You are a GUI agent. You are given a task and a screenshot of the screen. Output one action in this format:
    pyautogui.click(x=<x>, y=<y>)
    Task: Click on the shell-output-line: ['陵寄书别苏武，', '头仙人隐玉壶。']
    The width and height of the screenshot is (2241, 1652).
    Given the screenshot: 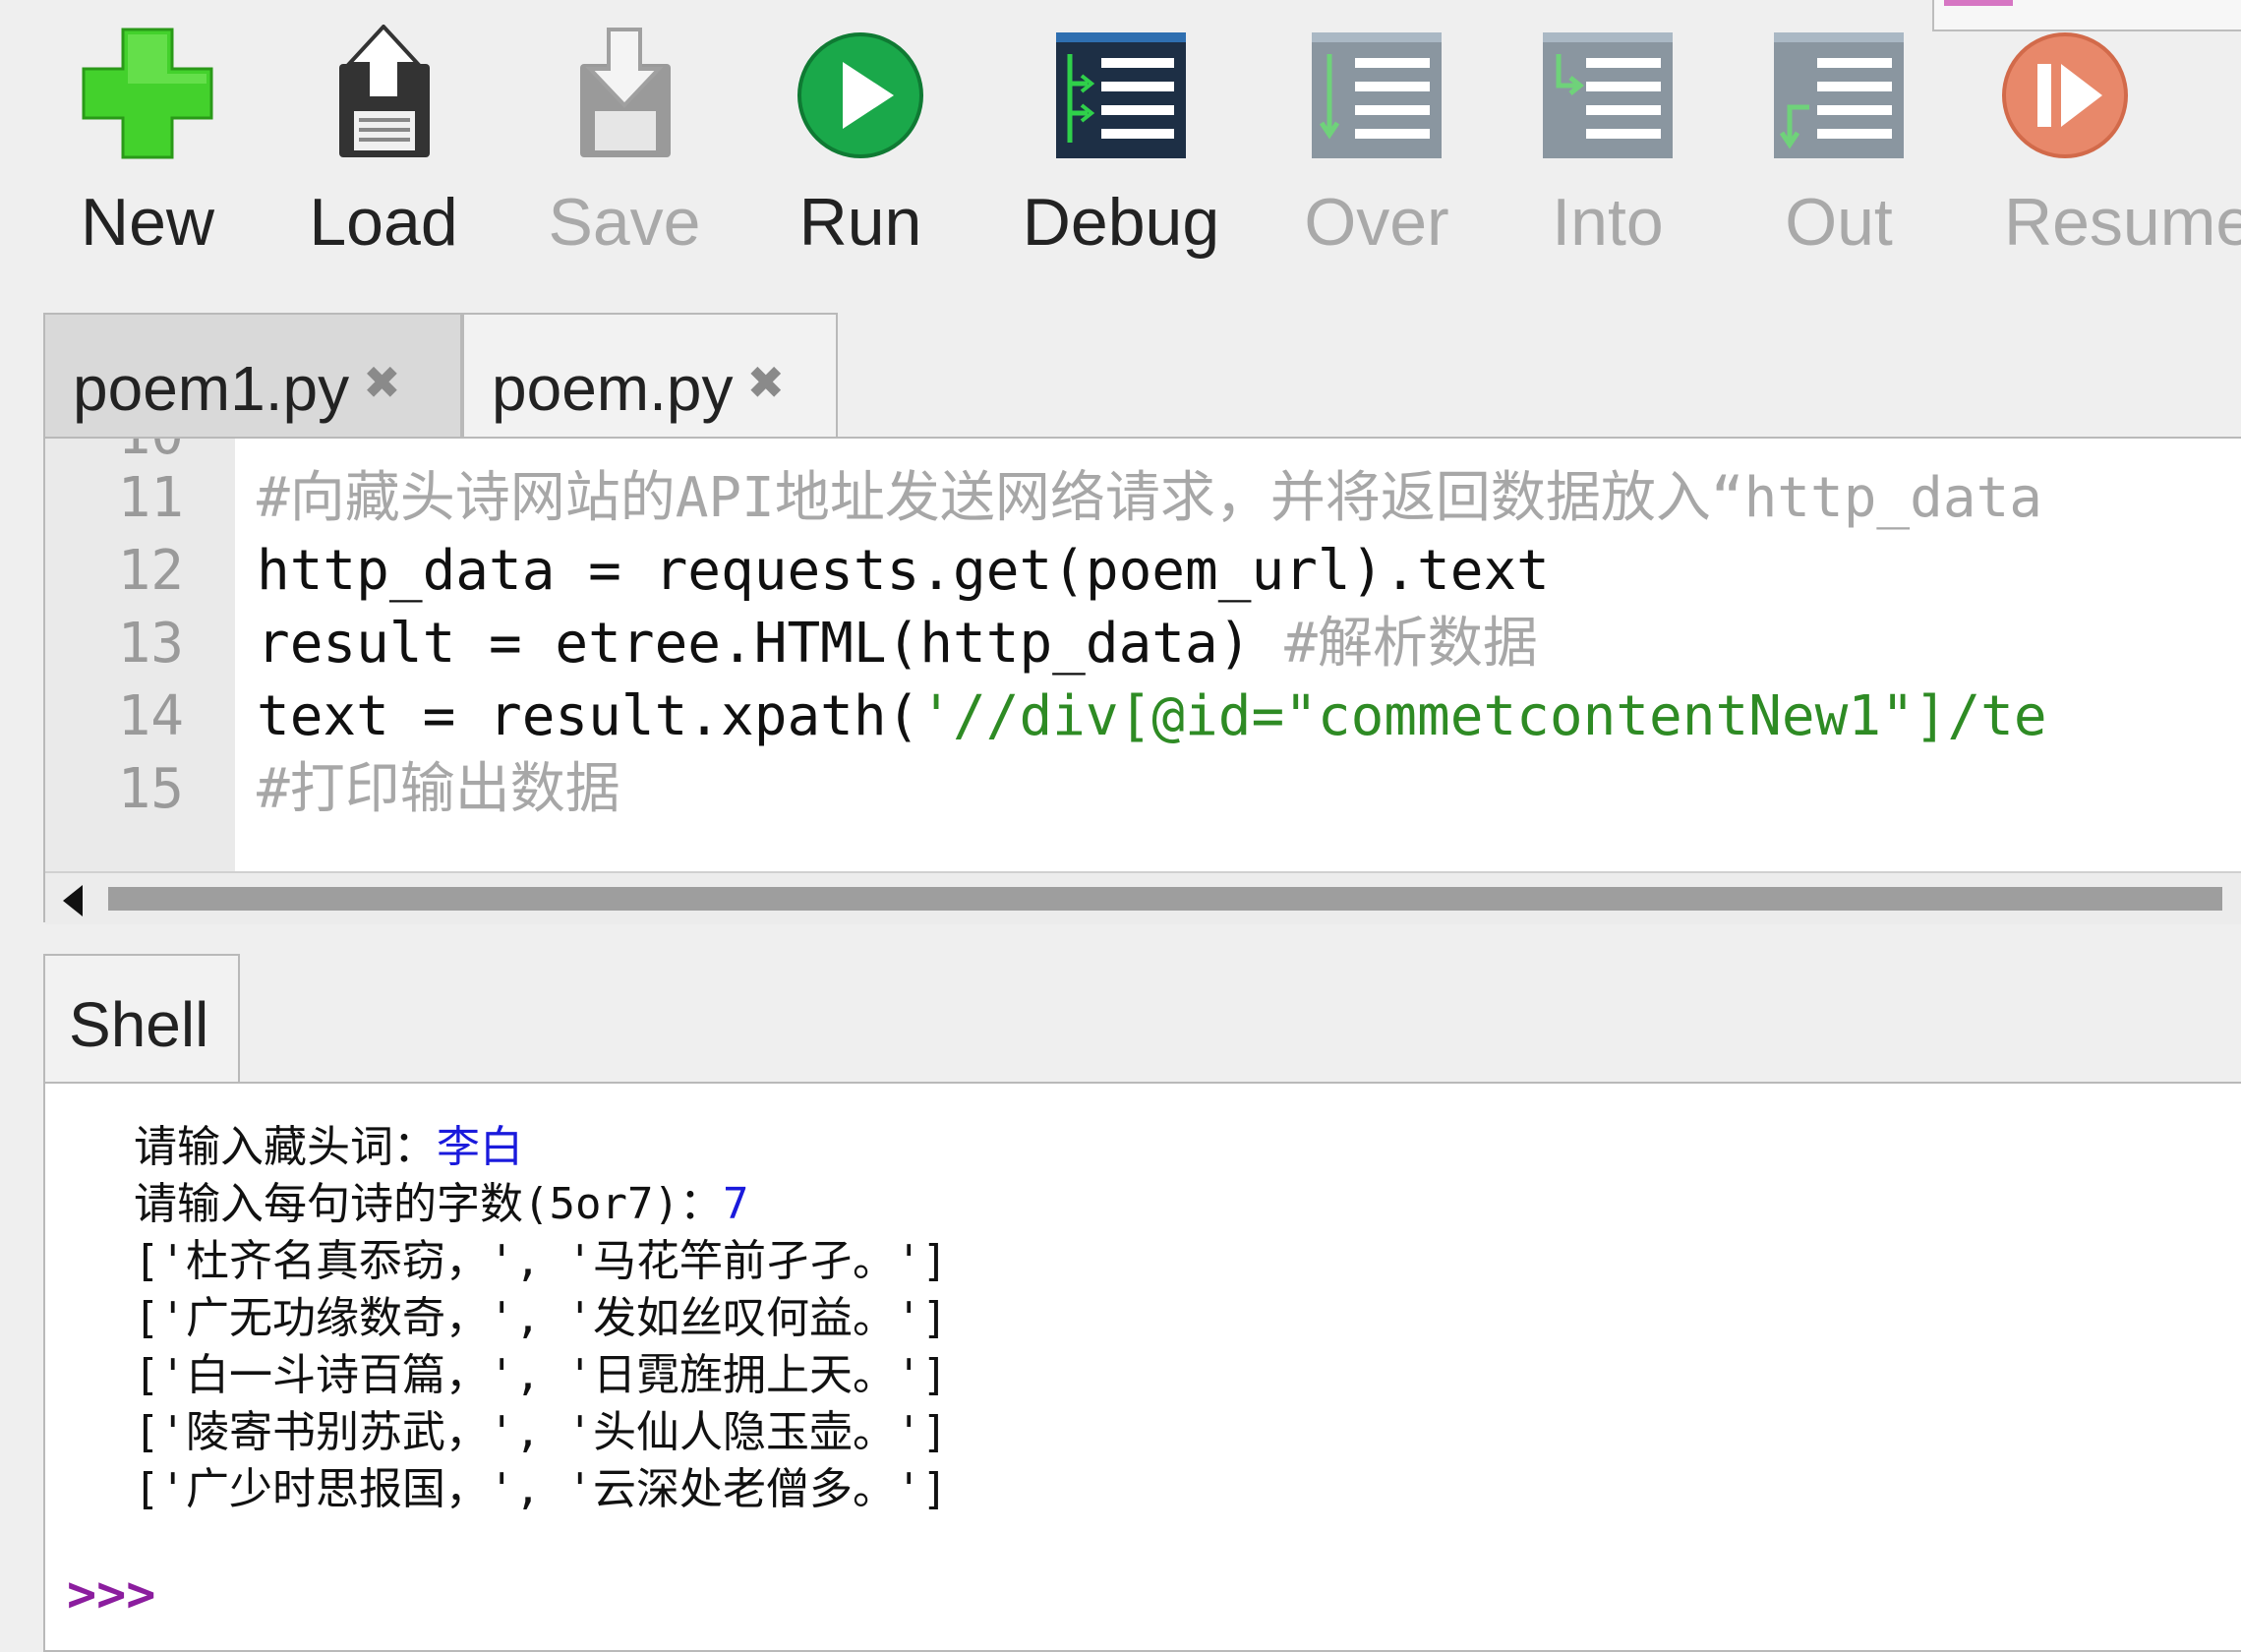 What is the action you would take?
    pyautogui.click(x=541, y=1432)
    